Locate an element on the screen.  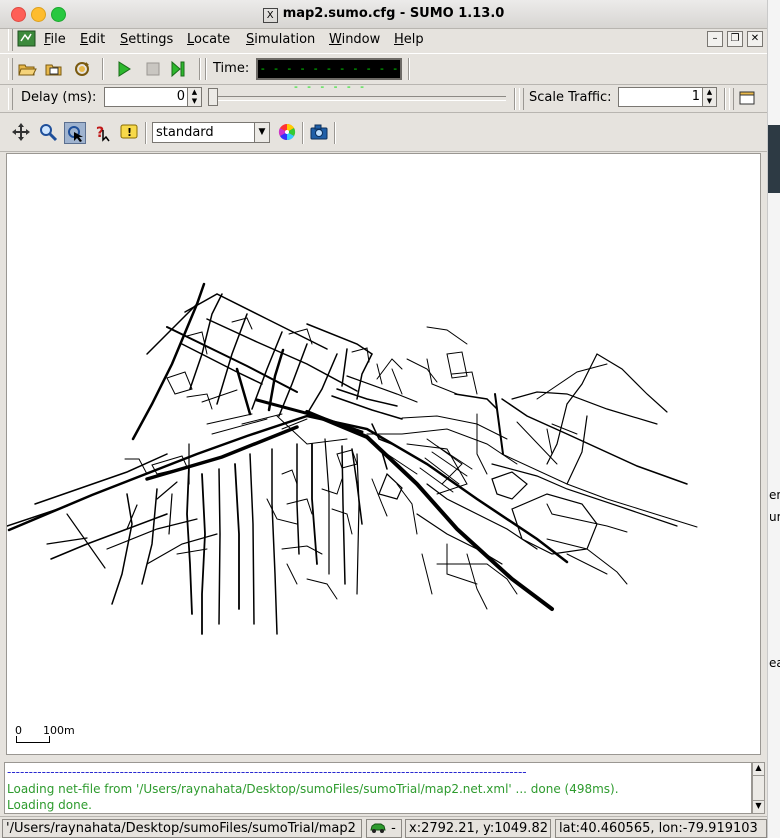
title-bar: Xmap2.sumo.cfg - SUMO 1.13.0 is located at coordinates (383, 14).